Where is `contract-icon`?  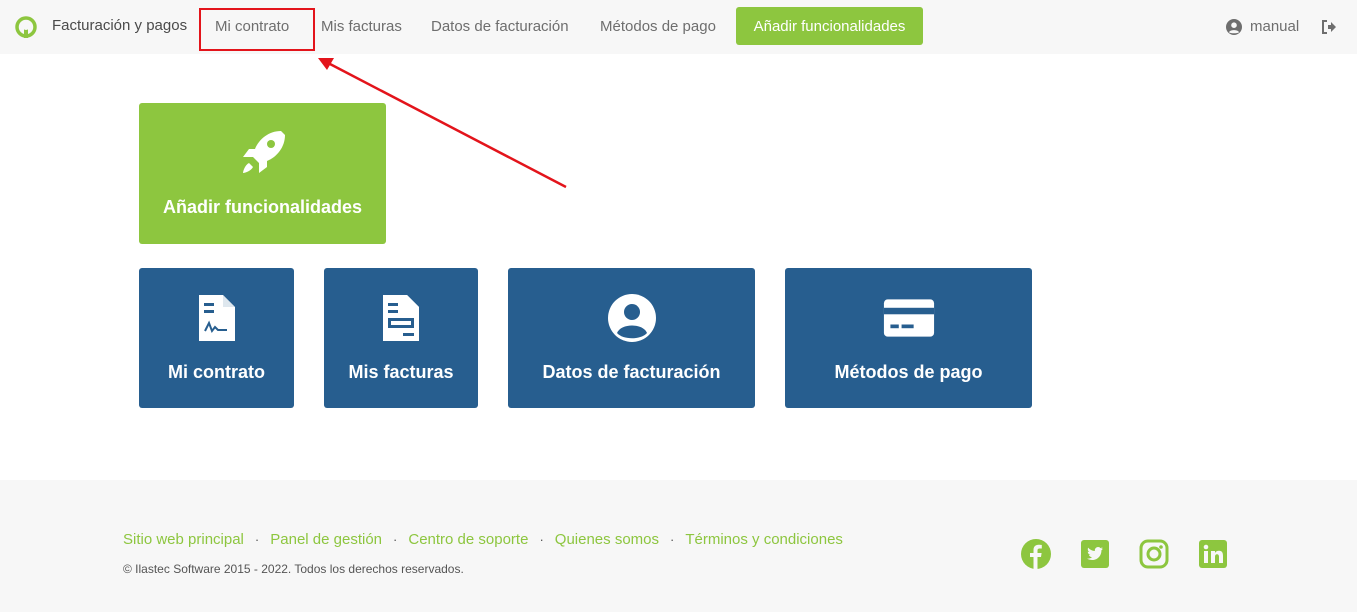
contract-icon is located at coordinates (217, 318).